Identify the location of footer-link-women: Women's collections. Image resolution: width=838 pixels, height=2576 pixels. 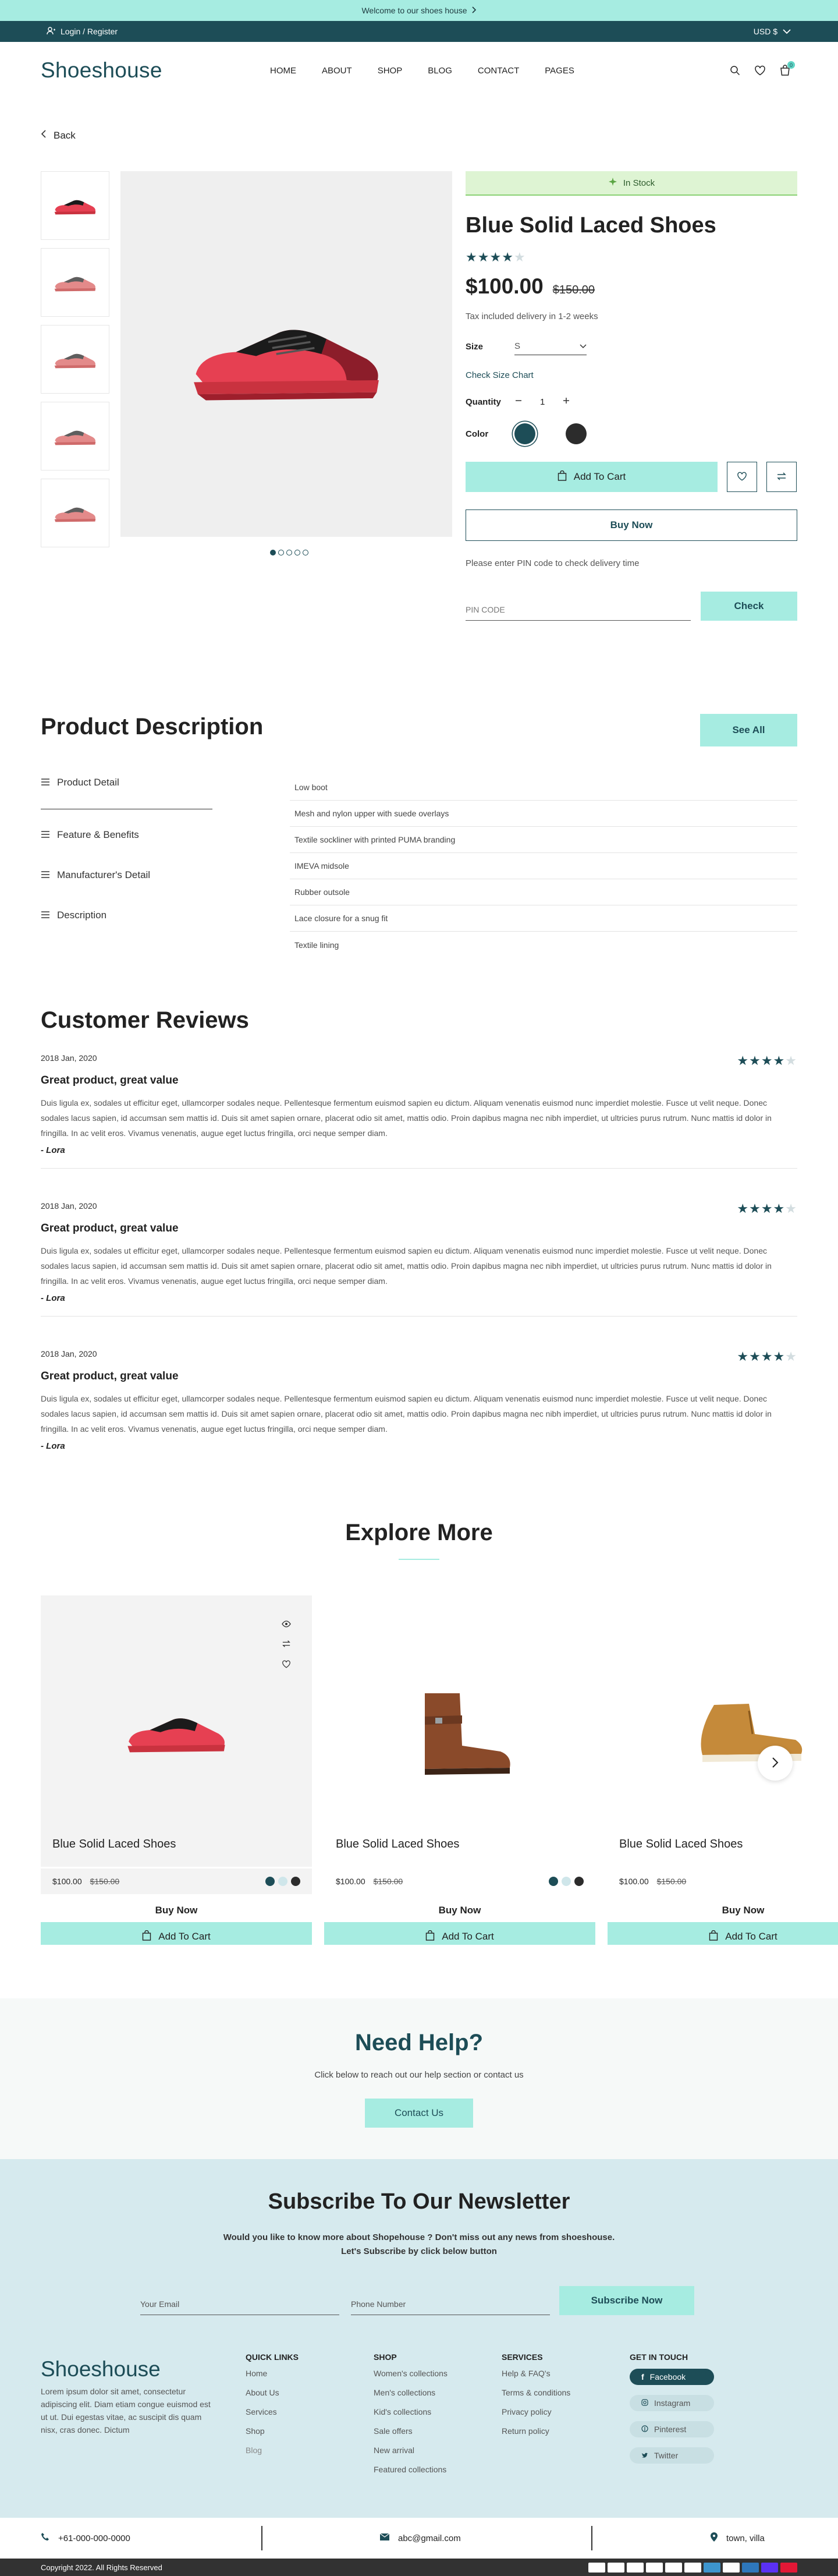
(411, 2373).